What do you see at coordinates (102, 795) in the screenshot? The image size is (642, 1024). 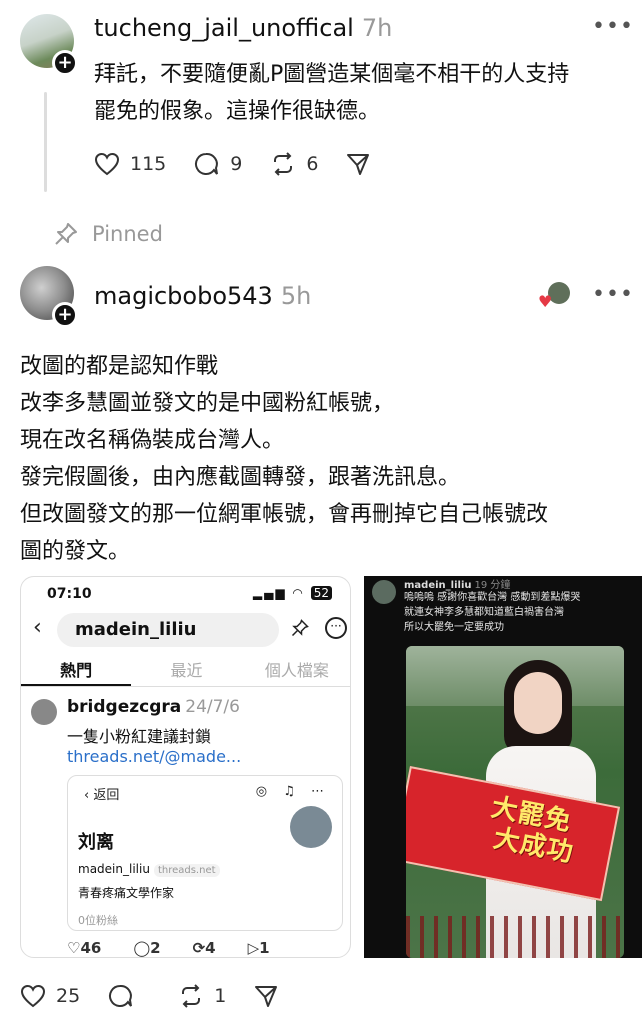 I see `back-label: ‹ 返回` at bounding box center [102, 795].